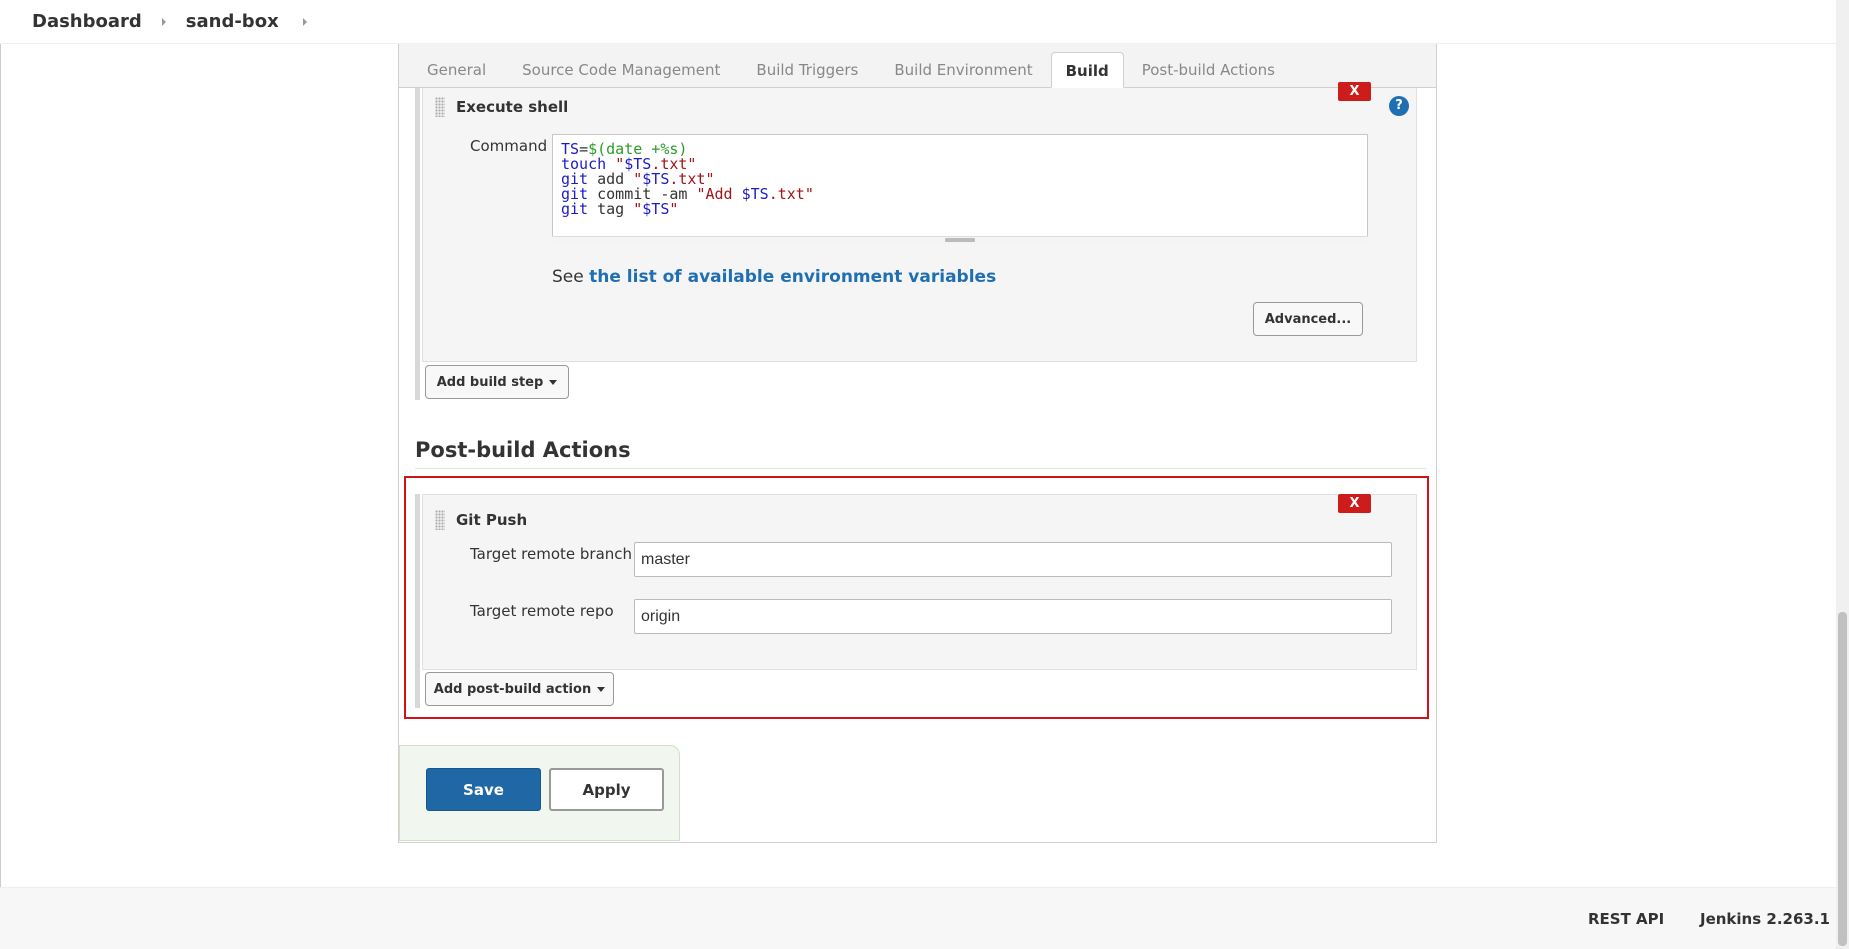 Image resolution: width=1849 pixels, height=949 pixels. I want to click on tab-build-environment: Build Environment, so click(963, 70).